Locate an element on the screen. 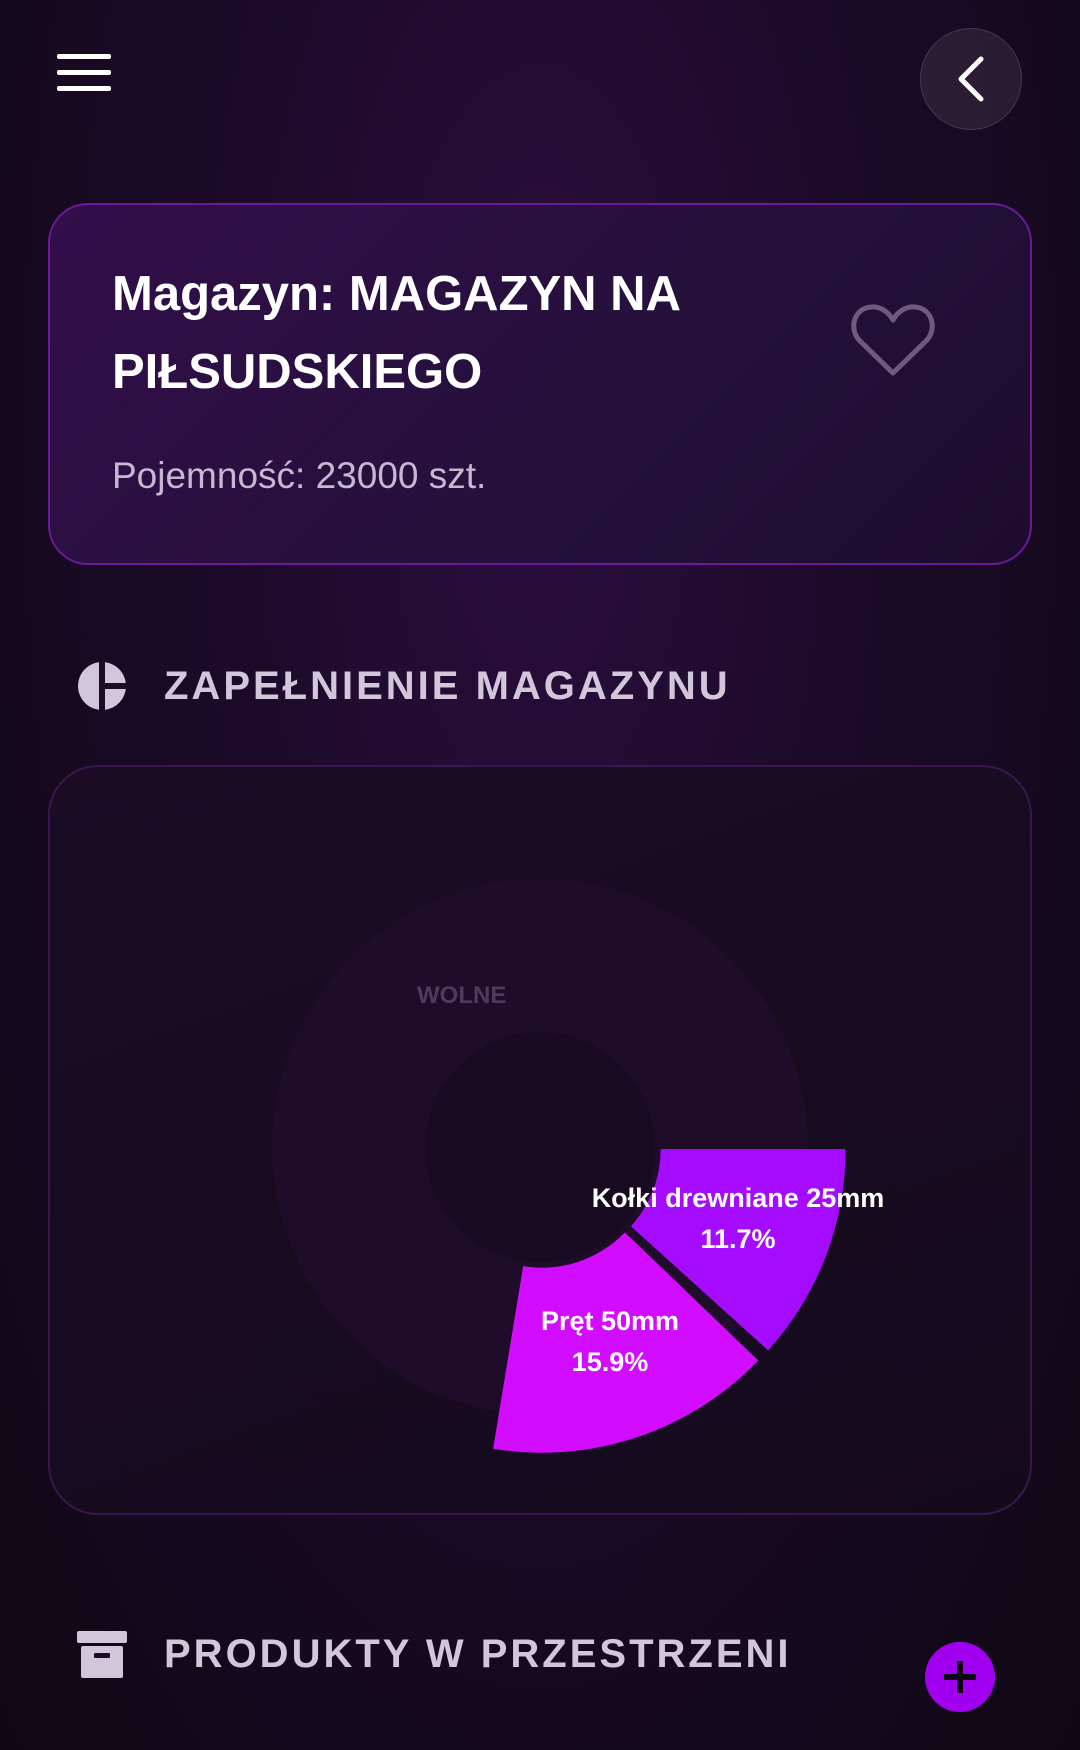 Image resolution: width=1080 pixels, height=1750 pixels. plus-icon is located at coordinates (960, 1677).